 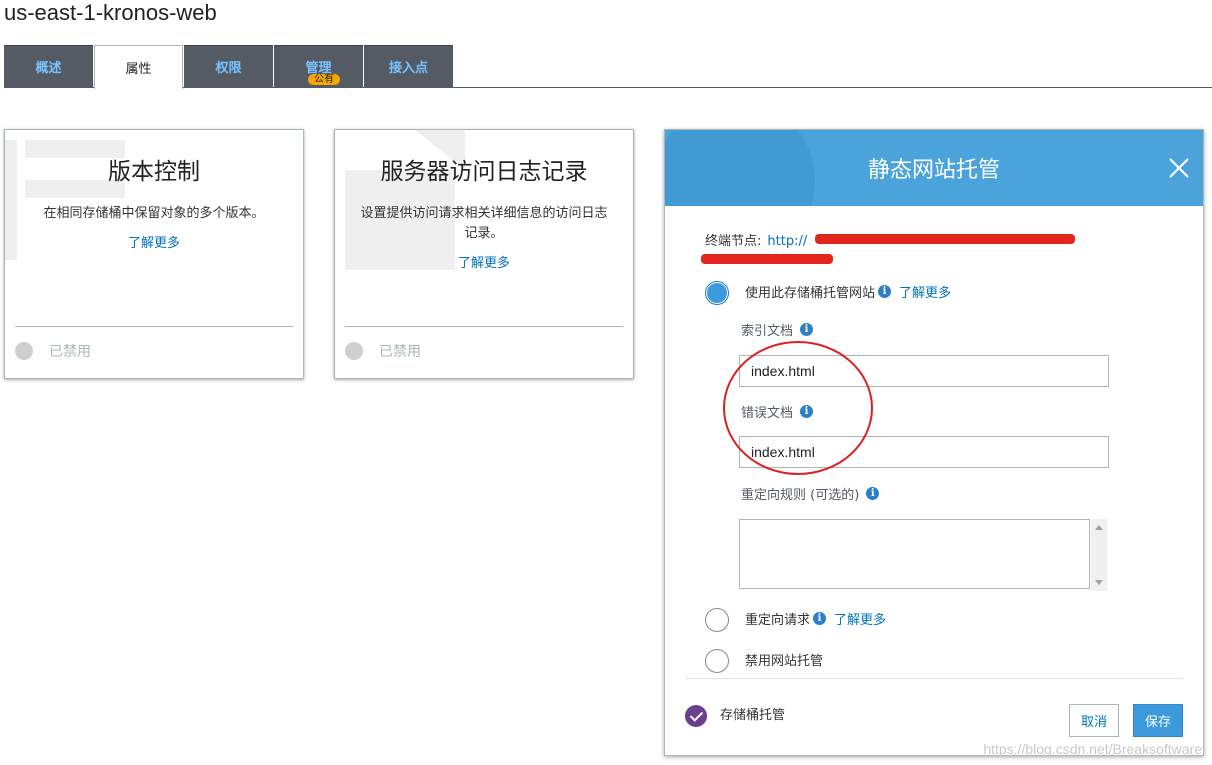 What do you see at coordinates (484, 172) in the screenshot?
I see `card-title: 服务器访问日志记录` at bounding box center [484, 172].